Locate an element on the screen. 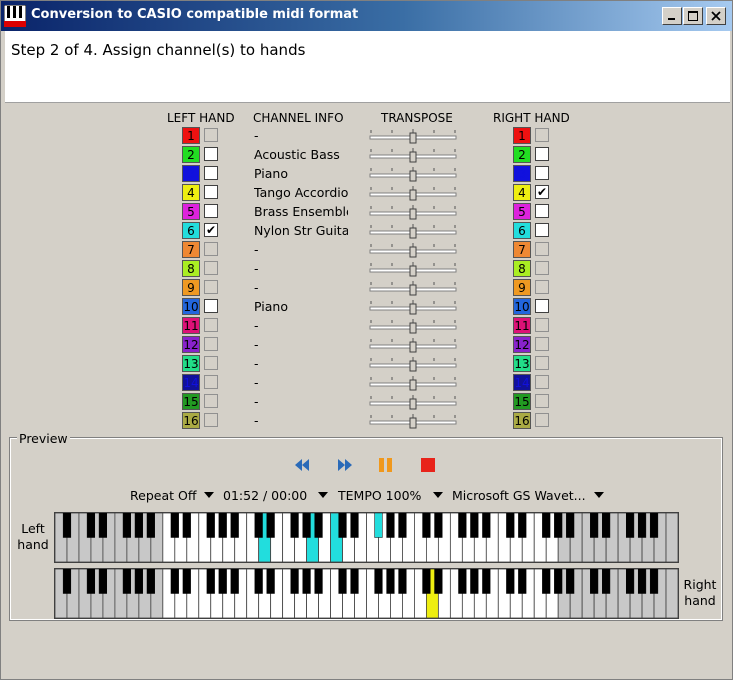  channel-12-transpose-slider is located at coordinates (413, 345).